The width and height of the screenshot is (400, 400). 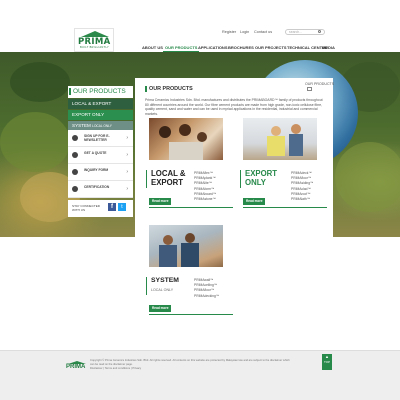 I want to click on sidebar-heading-label: OUR PRODUCTS, so click(x=99, y=91).